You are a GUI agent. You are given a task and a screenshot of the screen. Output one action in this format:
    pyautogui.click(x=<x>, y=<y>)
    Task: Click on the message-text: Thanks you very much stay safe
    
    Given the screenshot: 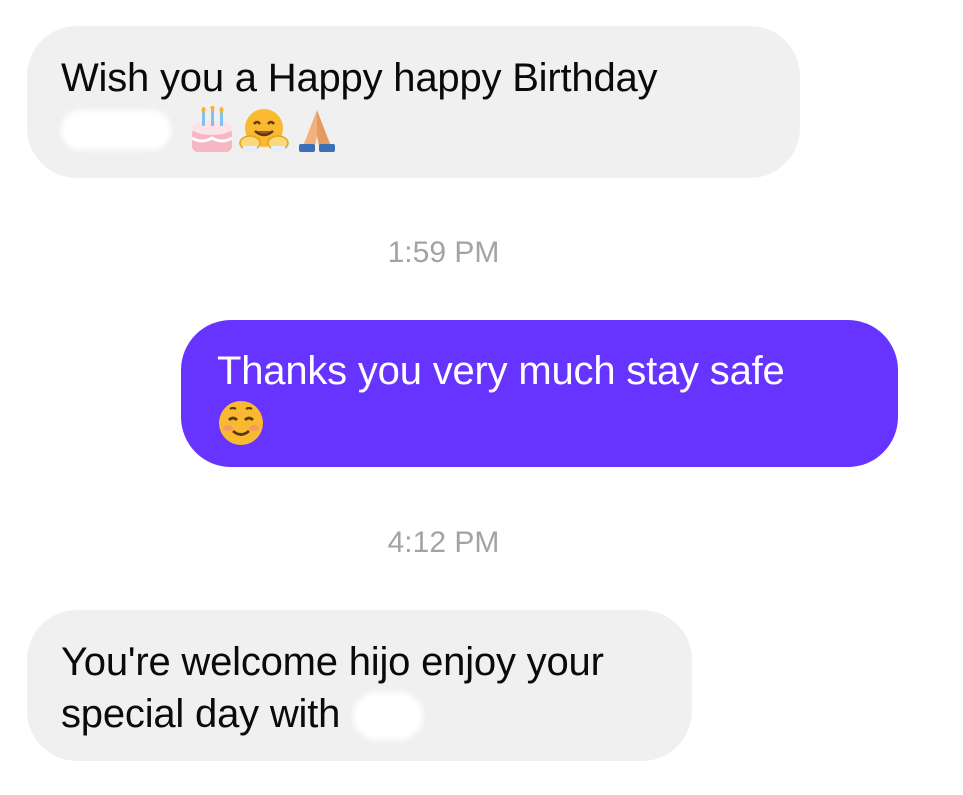 What is the action you would take?
    pyautogui.click(x=501, y=371)
    